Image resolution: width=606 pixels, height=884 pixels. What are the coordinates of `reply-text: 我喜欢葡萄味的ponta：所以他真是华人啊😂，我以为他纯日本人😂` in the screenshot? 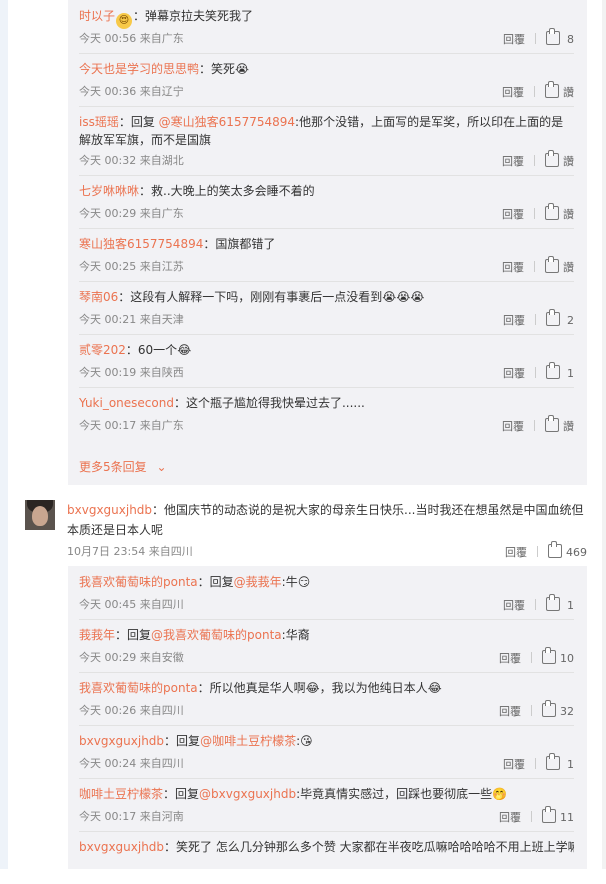 It's located at (260, 688).